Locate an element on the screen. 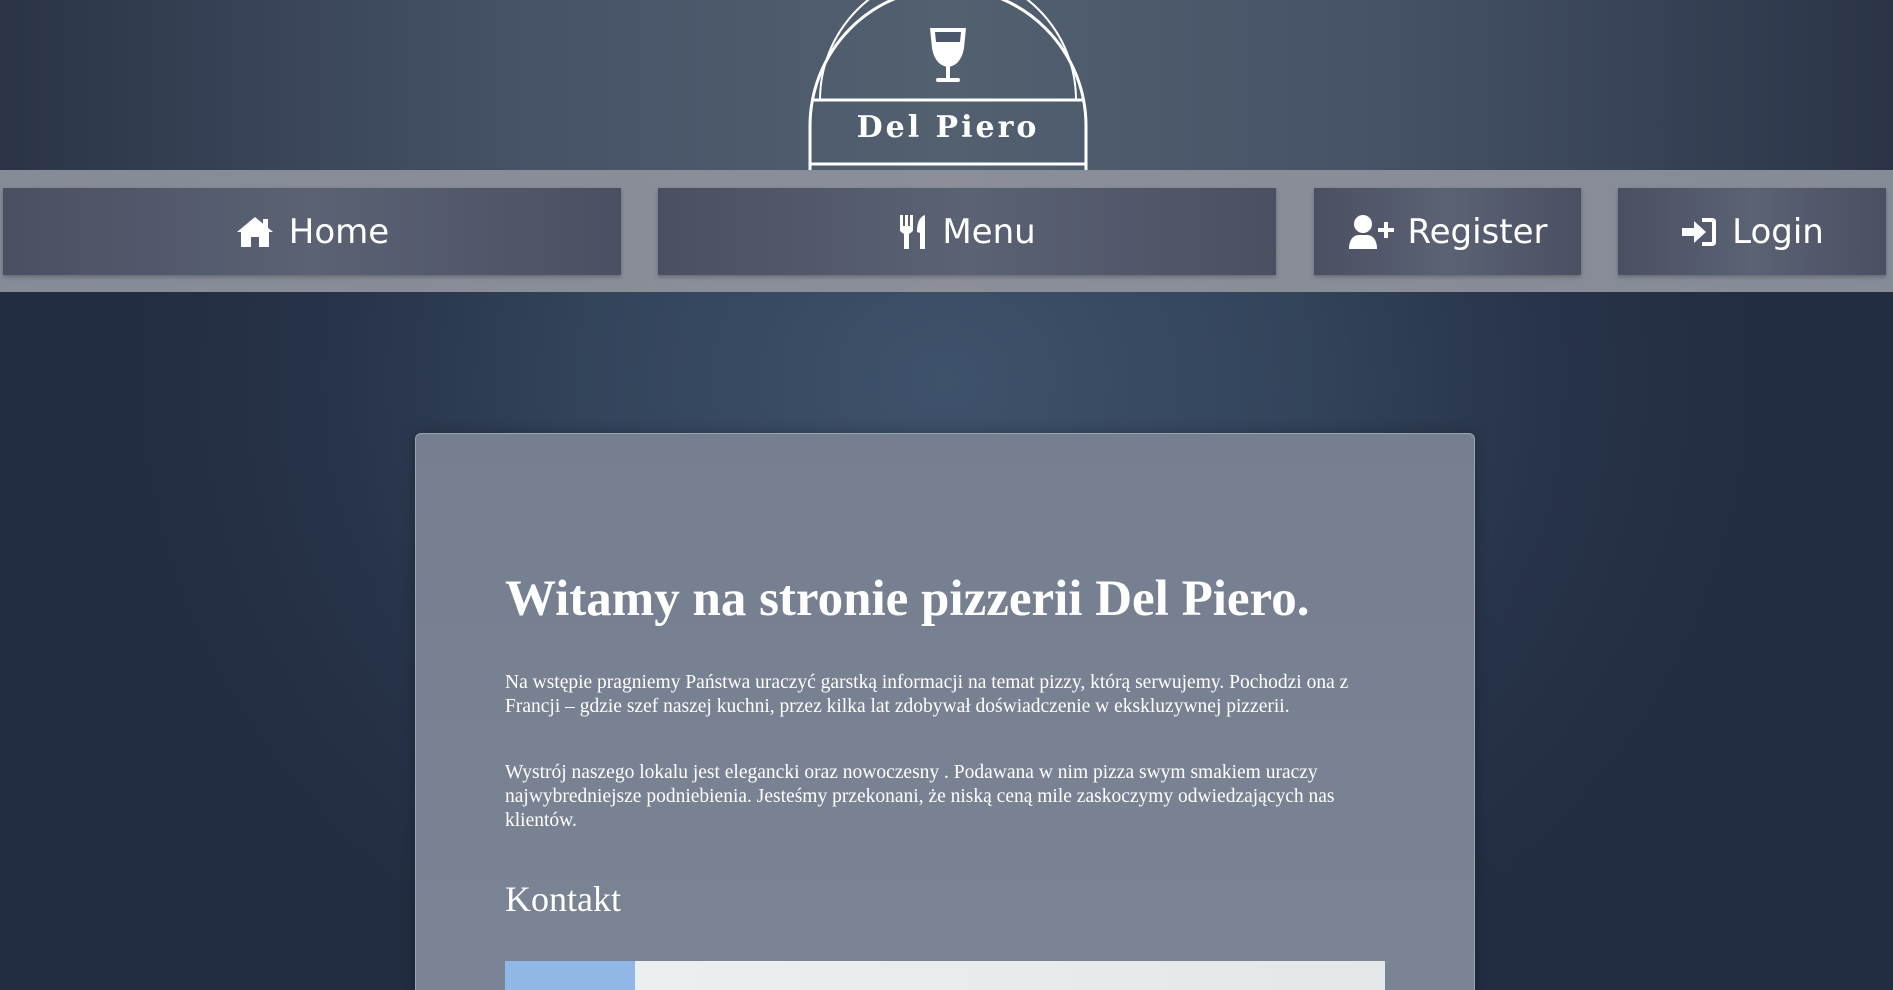 This screenshot has width=1893, height=990. nav-login-button: Login is located at coordinates (1752, 231).